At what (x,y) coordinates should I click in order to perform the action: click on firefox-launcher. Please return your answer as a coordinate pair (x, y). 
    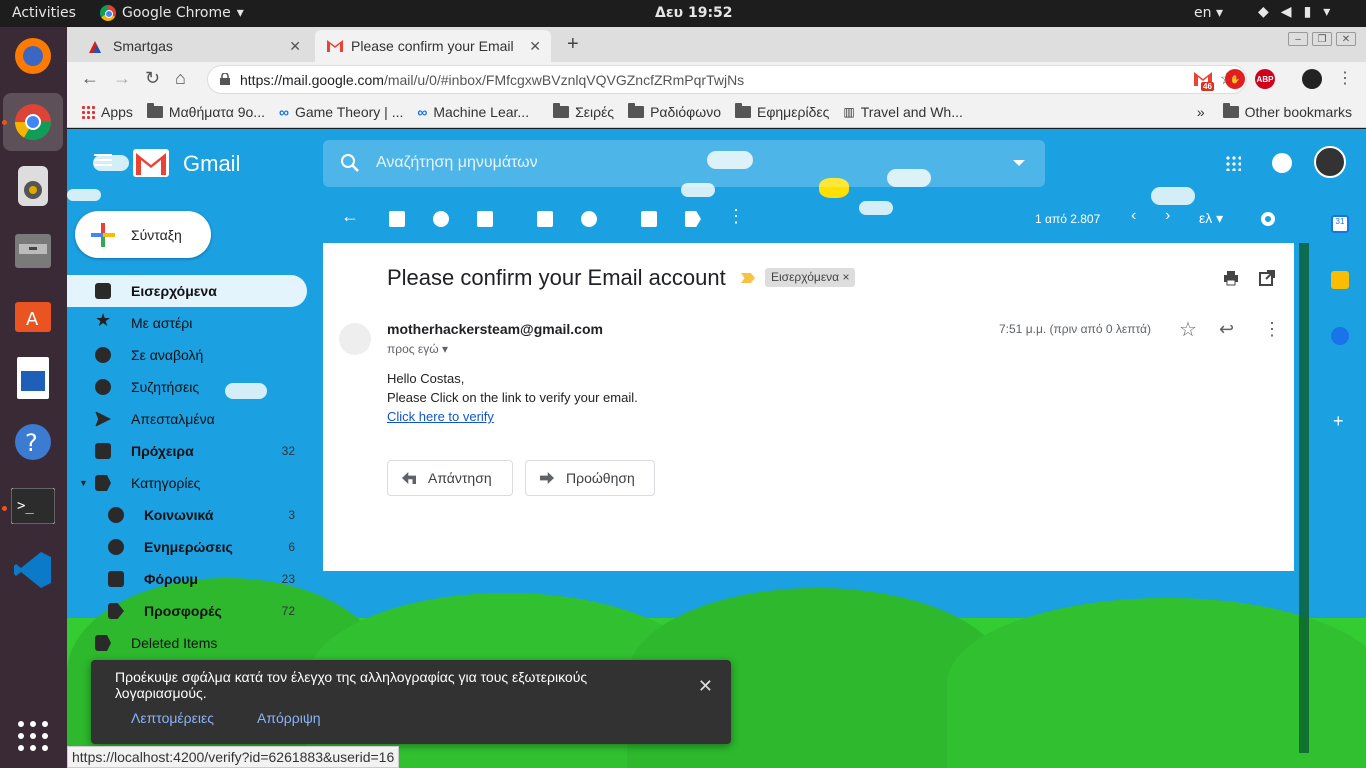
    Looking at the image, I should click on (33, 56).